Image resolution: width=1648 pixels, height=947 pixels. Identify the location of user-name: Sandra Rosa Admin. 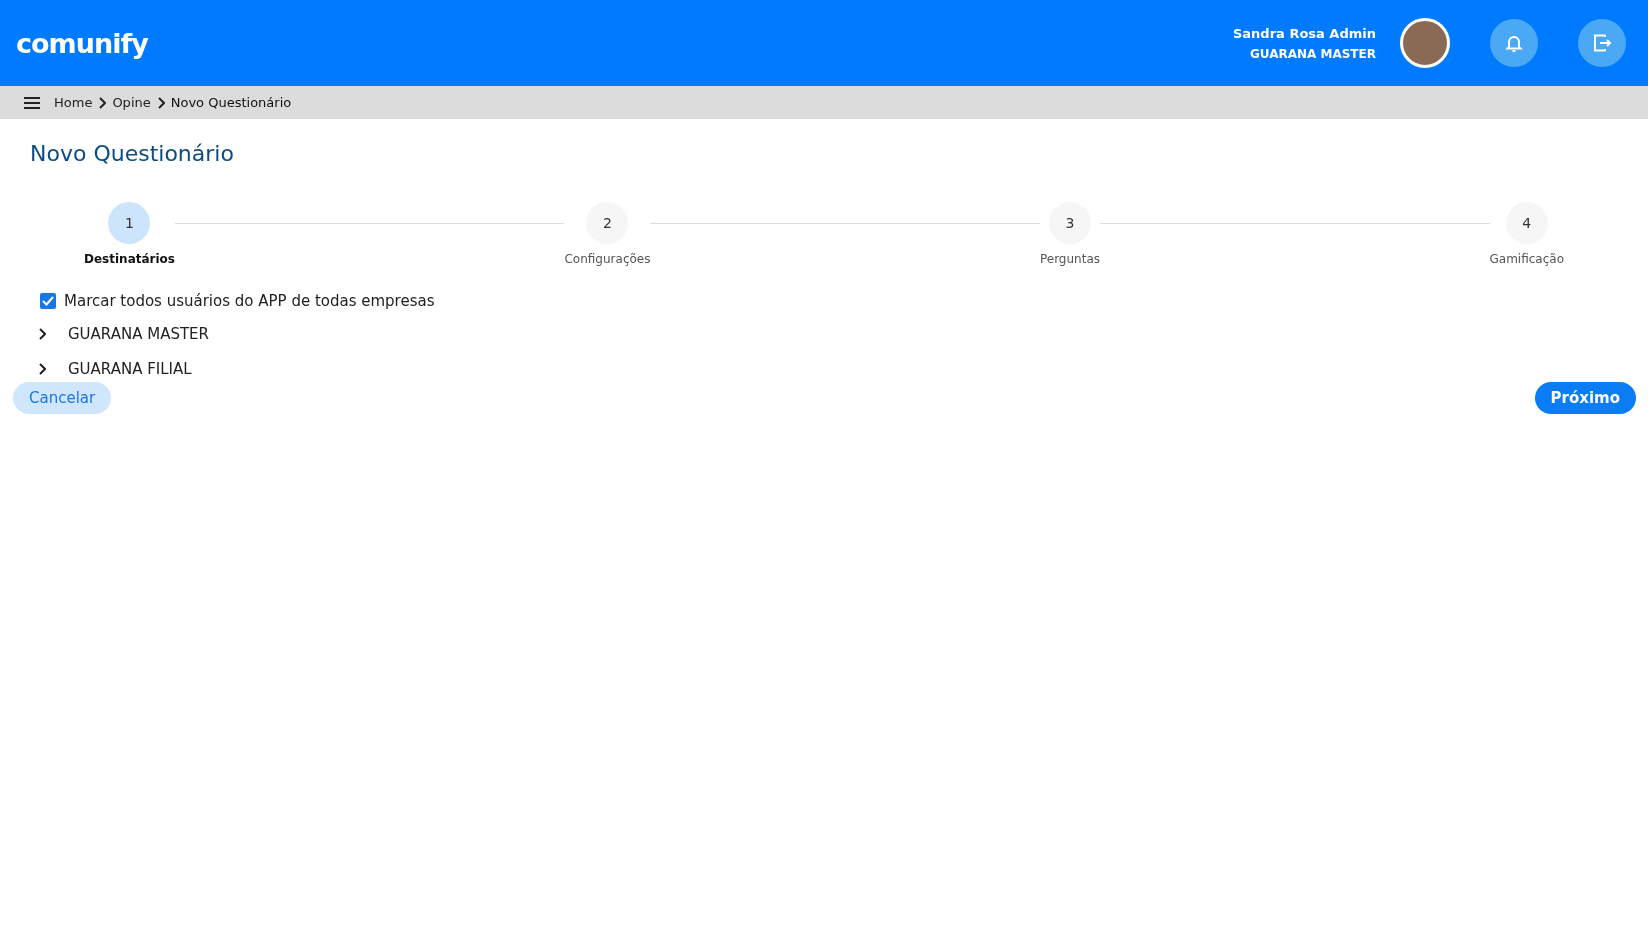
(1304, 33).